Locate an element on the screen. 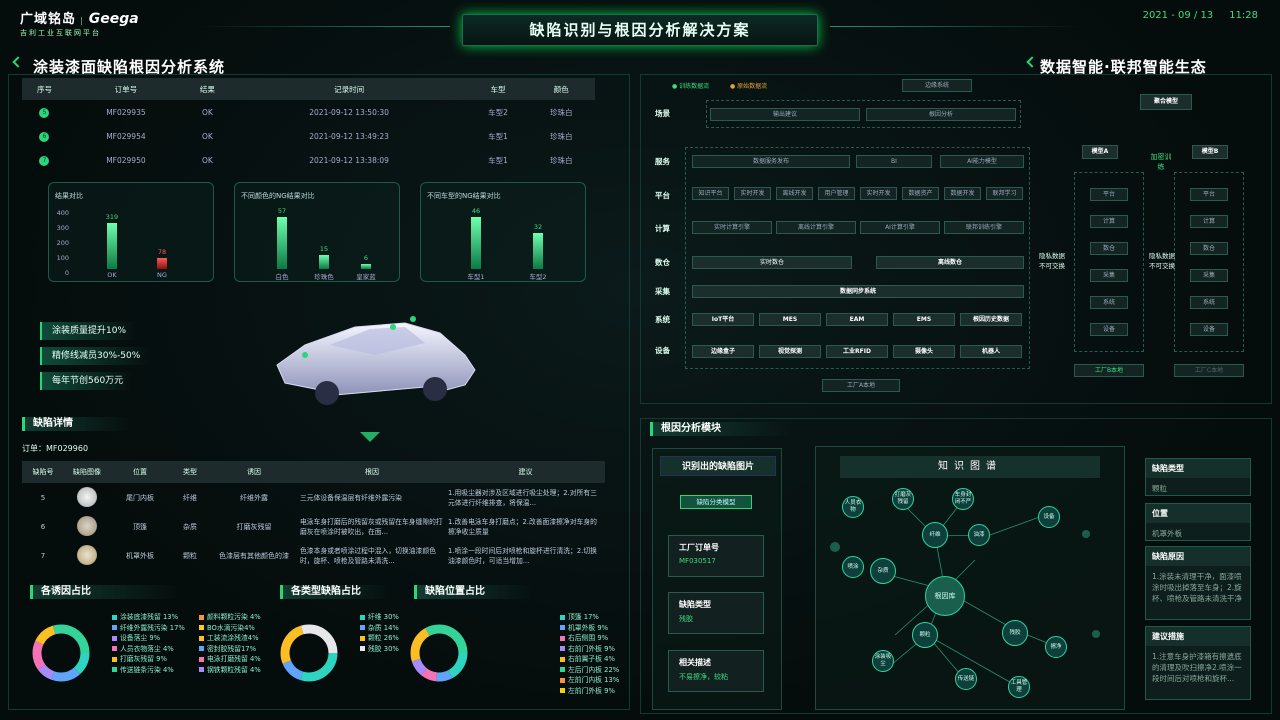 The width and height of the screenshot is (1280, 720). arch-box: 边缘盒子 is located at coordinates (723, 351).